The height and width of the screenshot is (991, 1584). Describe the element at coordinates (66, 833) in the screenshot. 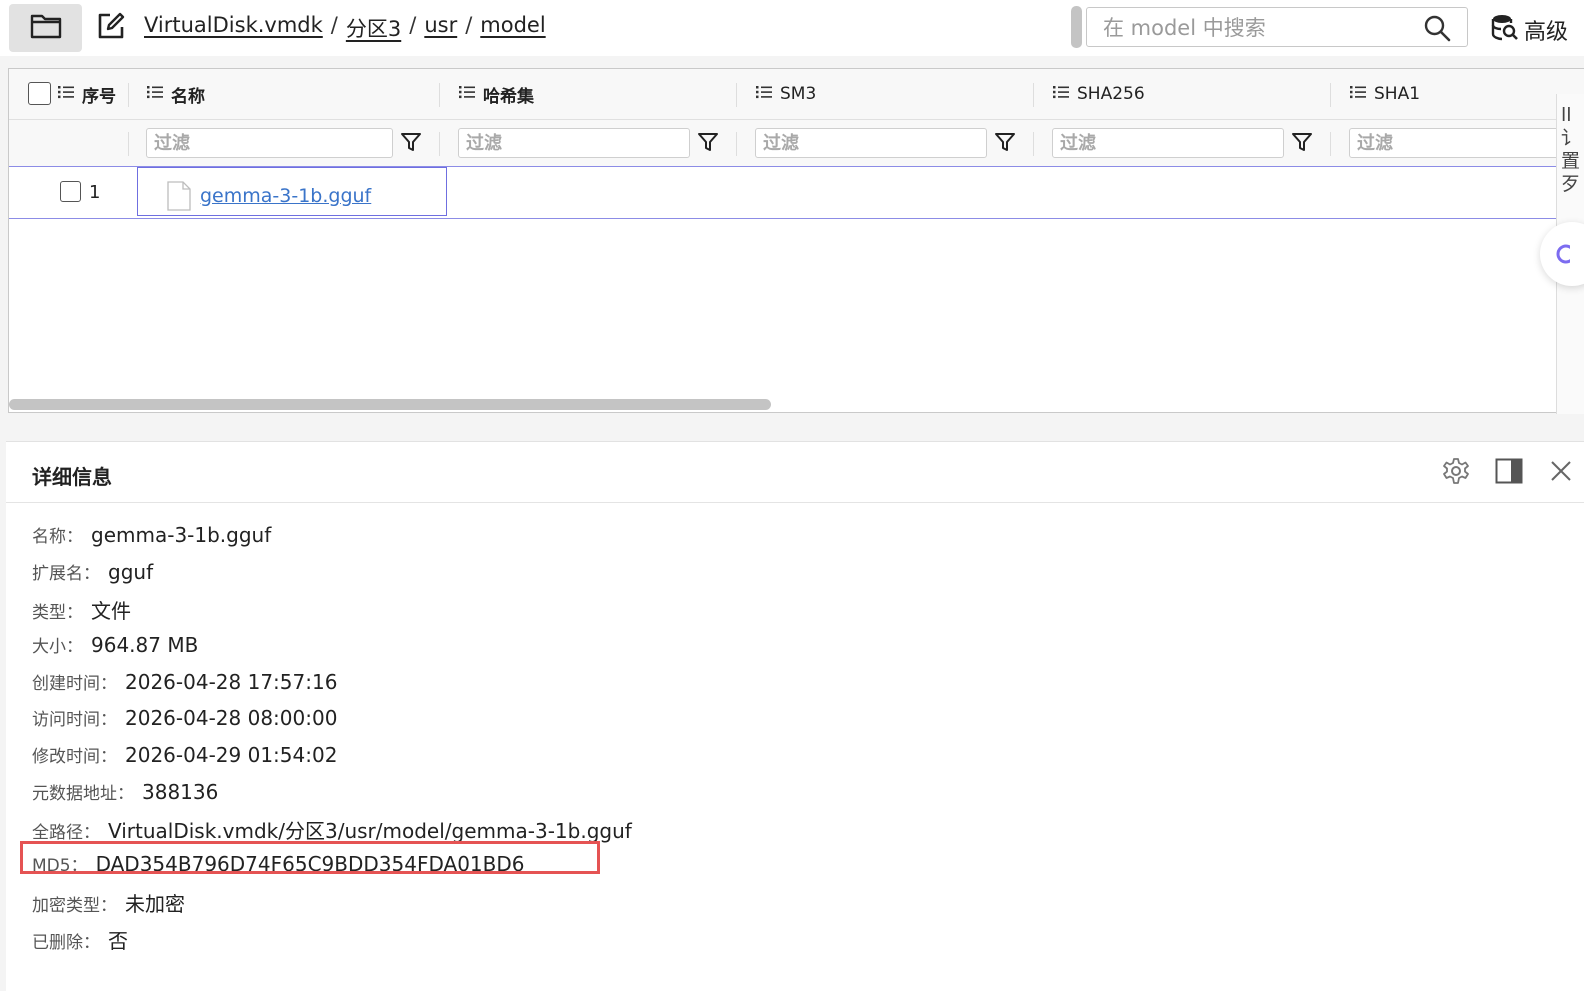

I see `prop-label: 全路径：` at that location.